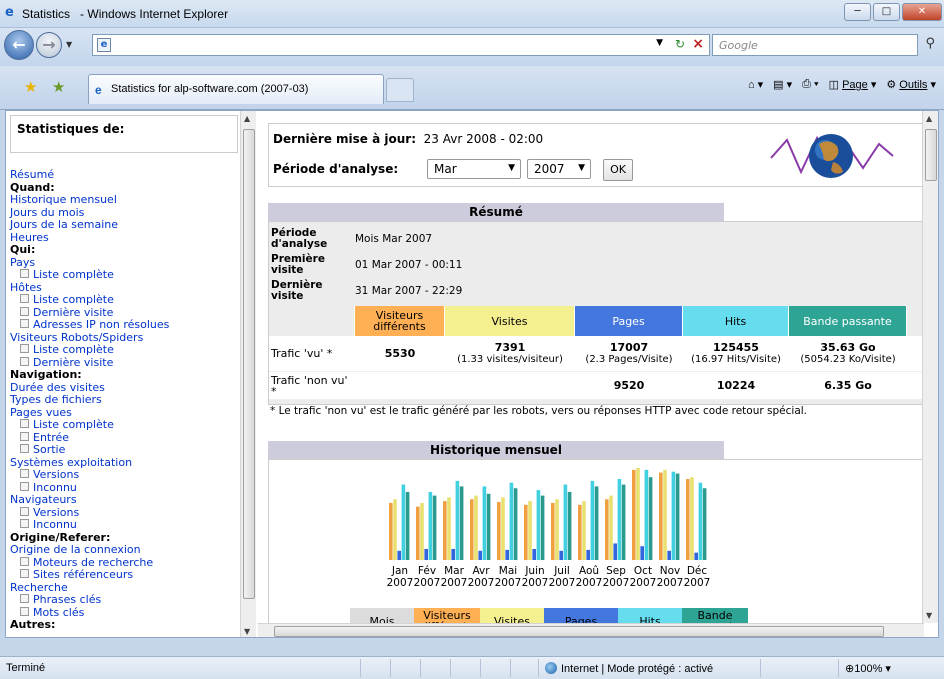  What do you see at coordinates (629, 668) in the screenshot?
I see `security-zone: Internet | Mode protégé : activé` at bounding box center [629, 668].